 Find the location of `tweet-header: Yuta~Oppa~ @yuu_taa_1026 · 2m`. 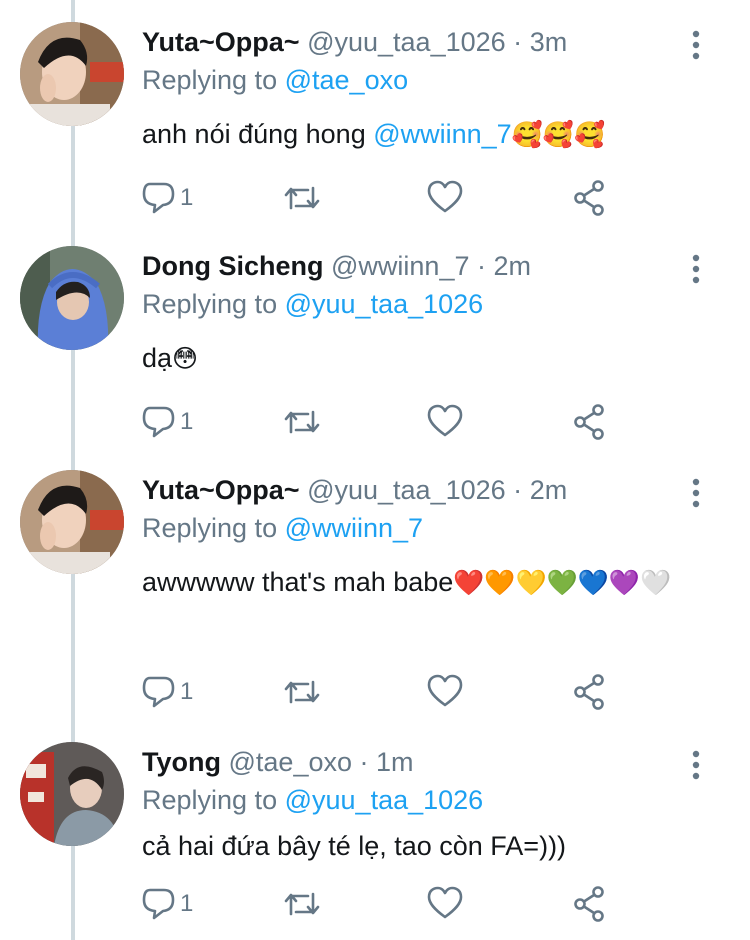

tweet-header: Yuta~Oppa~ @yuu_taa_1026 · 2m is located at coordinates (354, 490).